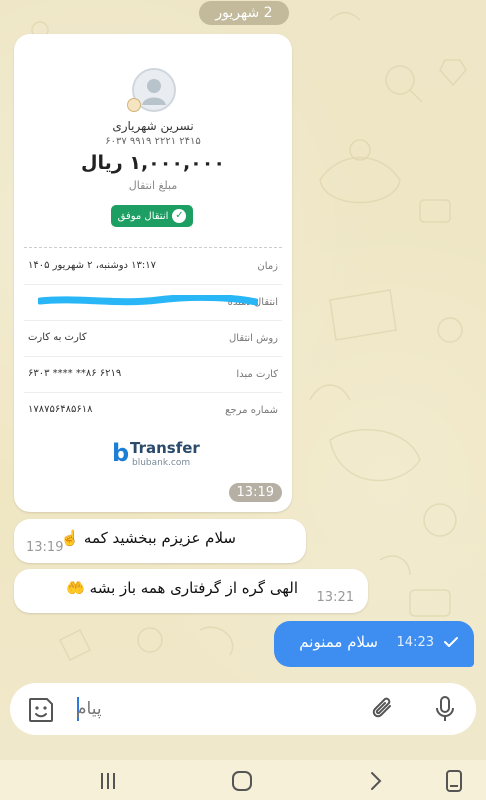  I want to click on brand-mark-icon: b, so click(121, 453).